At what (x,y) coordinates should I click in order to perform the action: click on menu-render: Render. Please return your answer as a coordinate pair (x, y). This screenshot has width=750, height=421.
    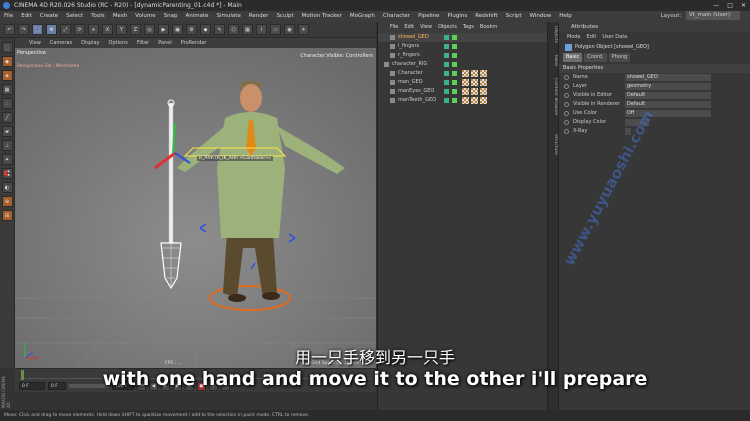
    Looking at the image, I should click on (259, 16).